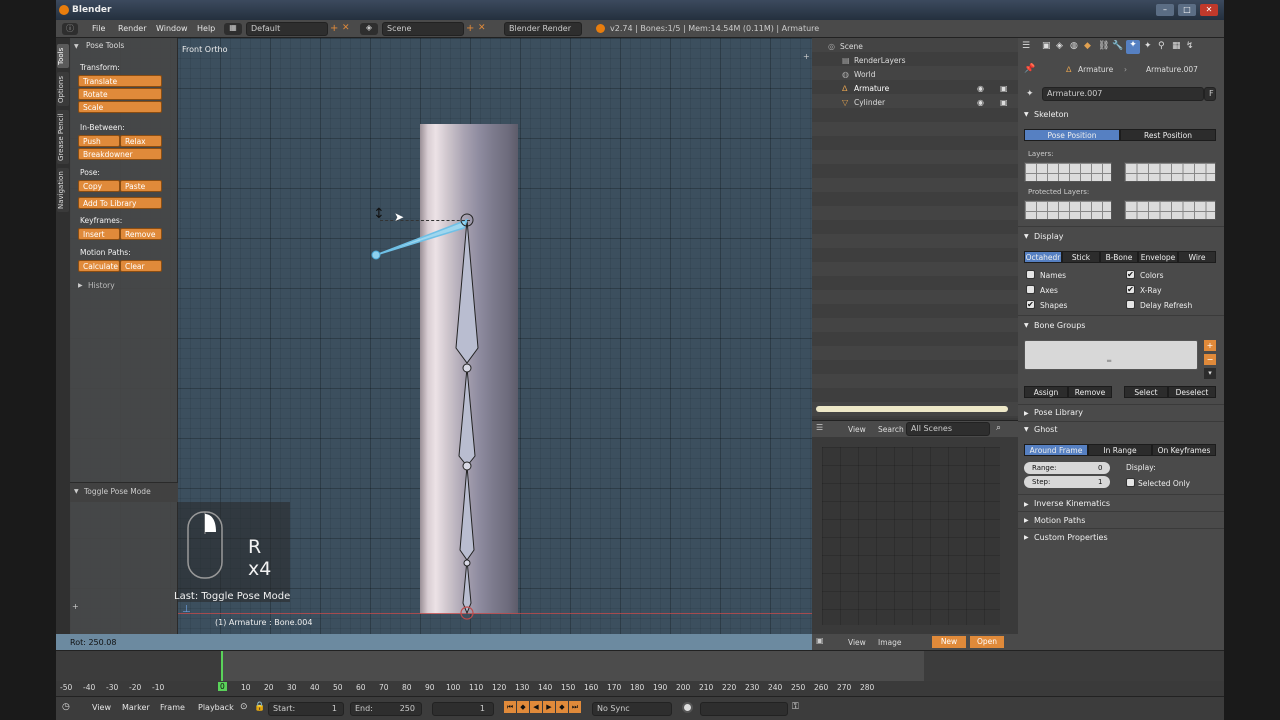 The height and width of the screenshot is (720, 1280). Describe the element at coordinates (1067, 482) in the screenshot. I see `ghost-step-field: Step: 1` at that location.